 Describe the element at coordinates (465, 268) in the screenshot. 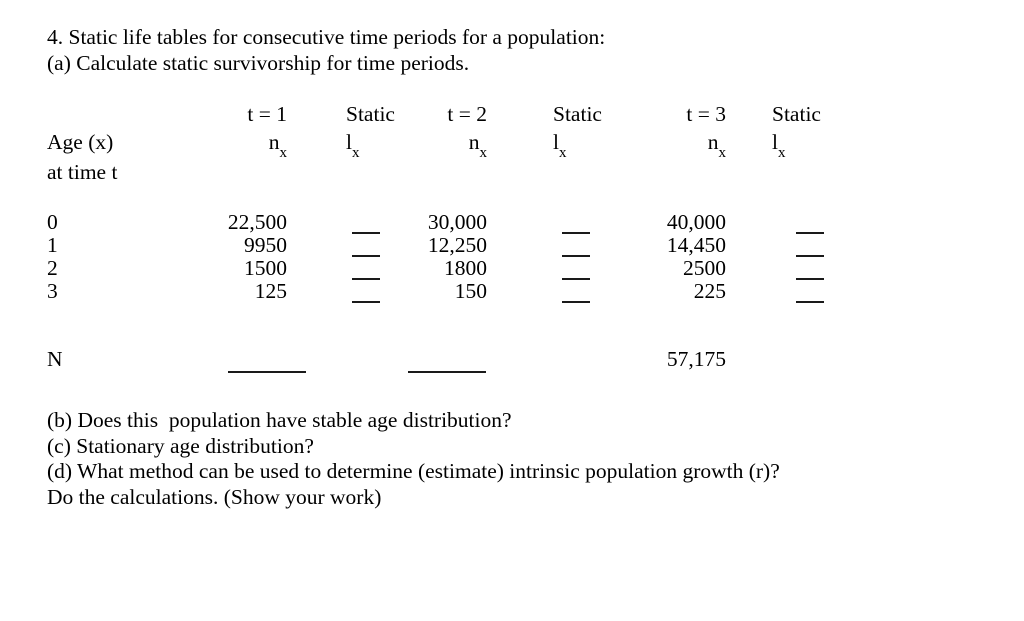

I see `cell-n2: 1800` at that location.